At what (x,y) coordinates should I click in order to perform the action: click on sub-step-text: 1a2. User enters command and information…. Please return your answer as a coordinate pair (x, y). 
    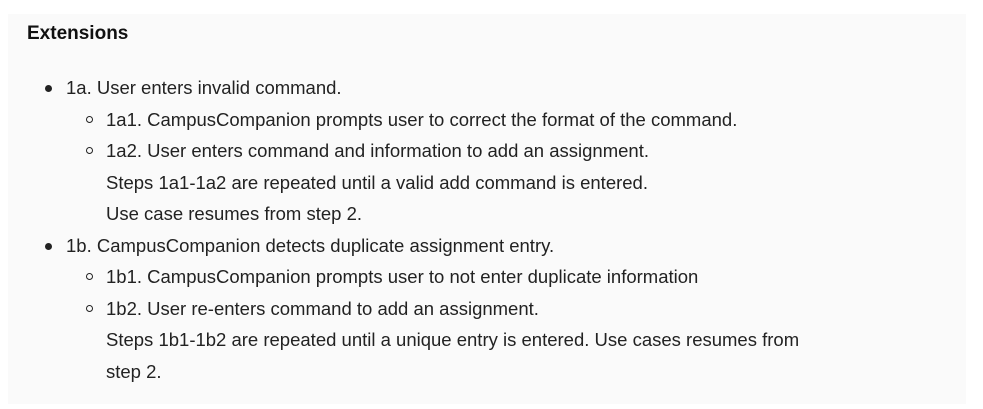
    Looking at the image, I should click on (377, 150).